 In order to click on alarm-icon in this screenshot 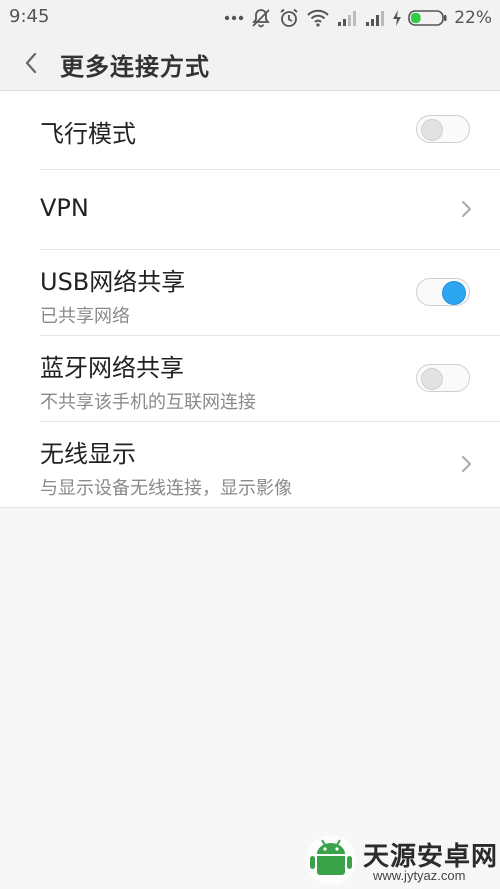, I will do `click(289, 18)`.